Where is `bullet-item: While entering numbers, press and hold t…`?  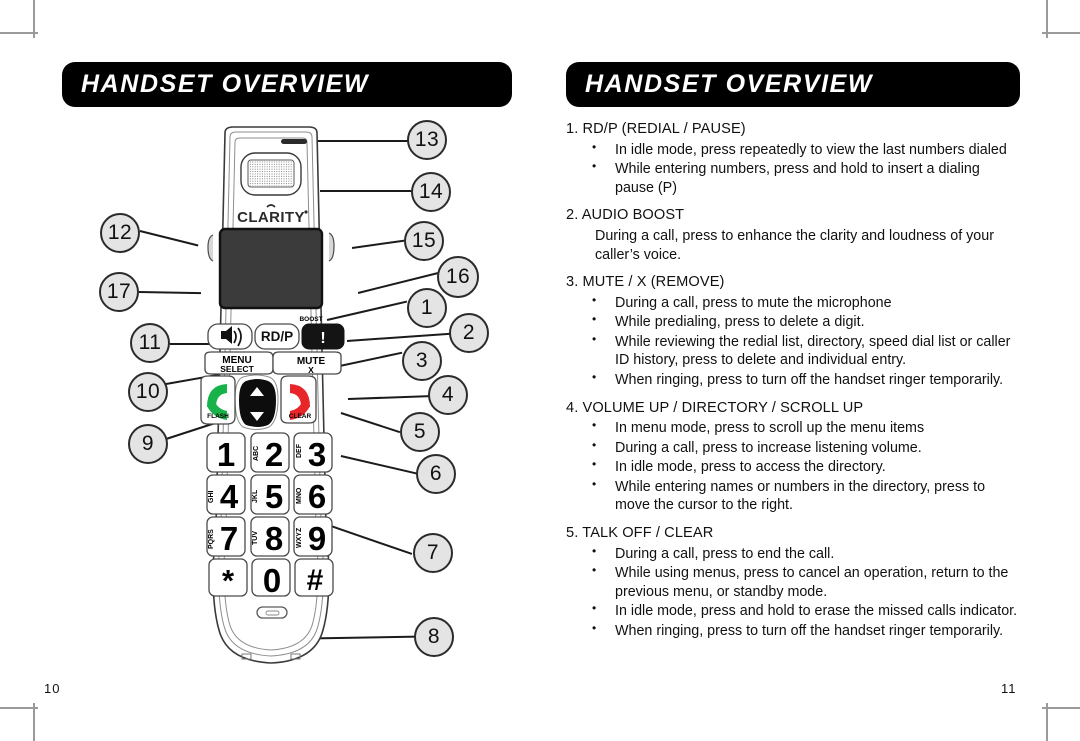 bullet-item: While entering numbers, press and hold t… is located at coordinates (794, 178).